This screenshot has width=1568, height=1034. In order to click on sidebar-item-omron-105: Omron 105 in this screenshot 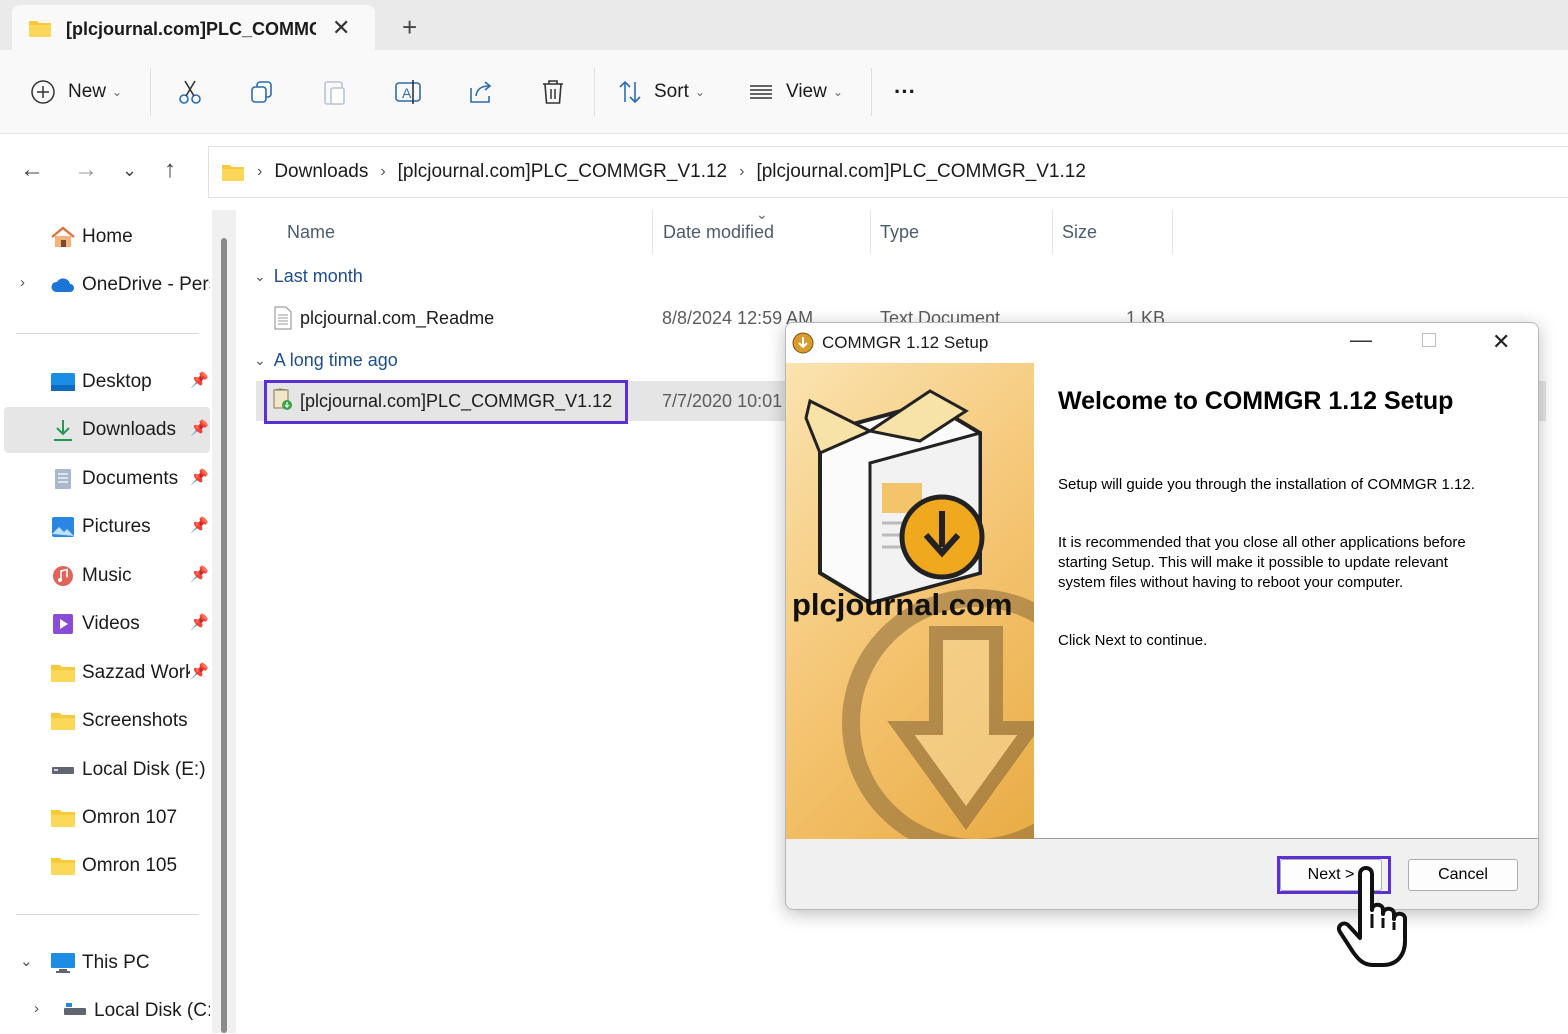, I will do `click(107, 866)`.